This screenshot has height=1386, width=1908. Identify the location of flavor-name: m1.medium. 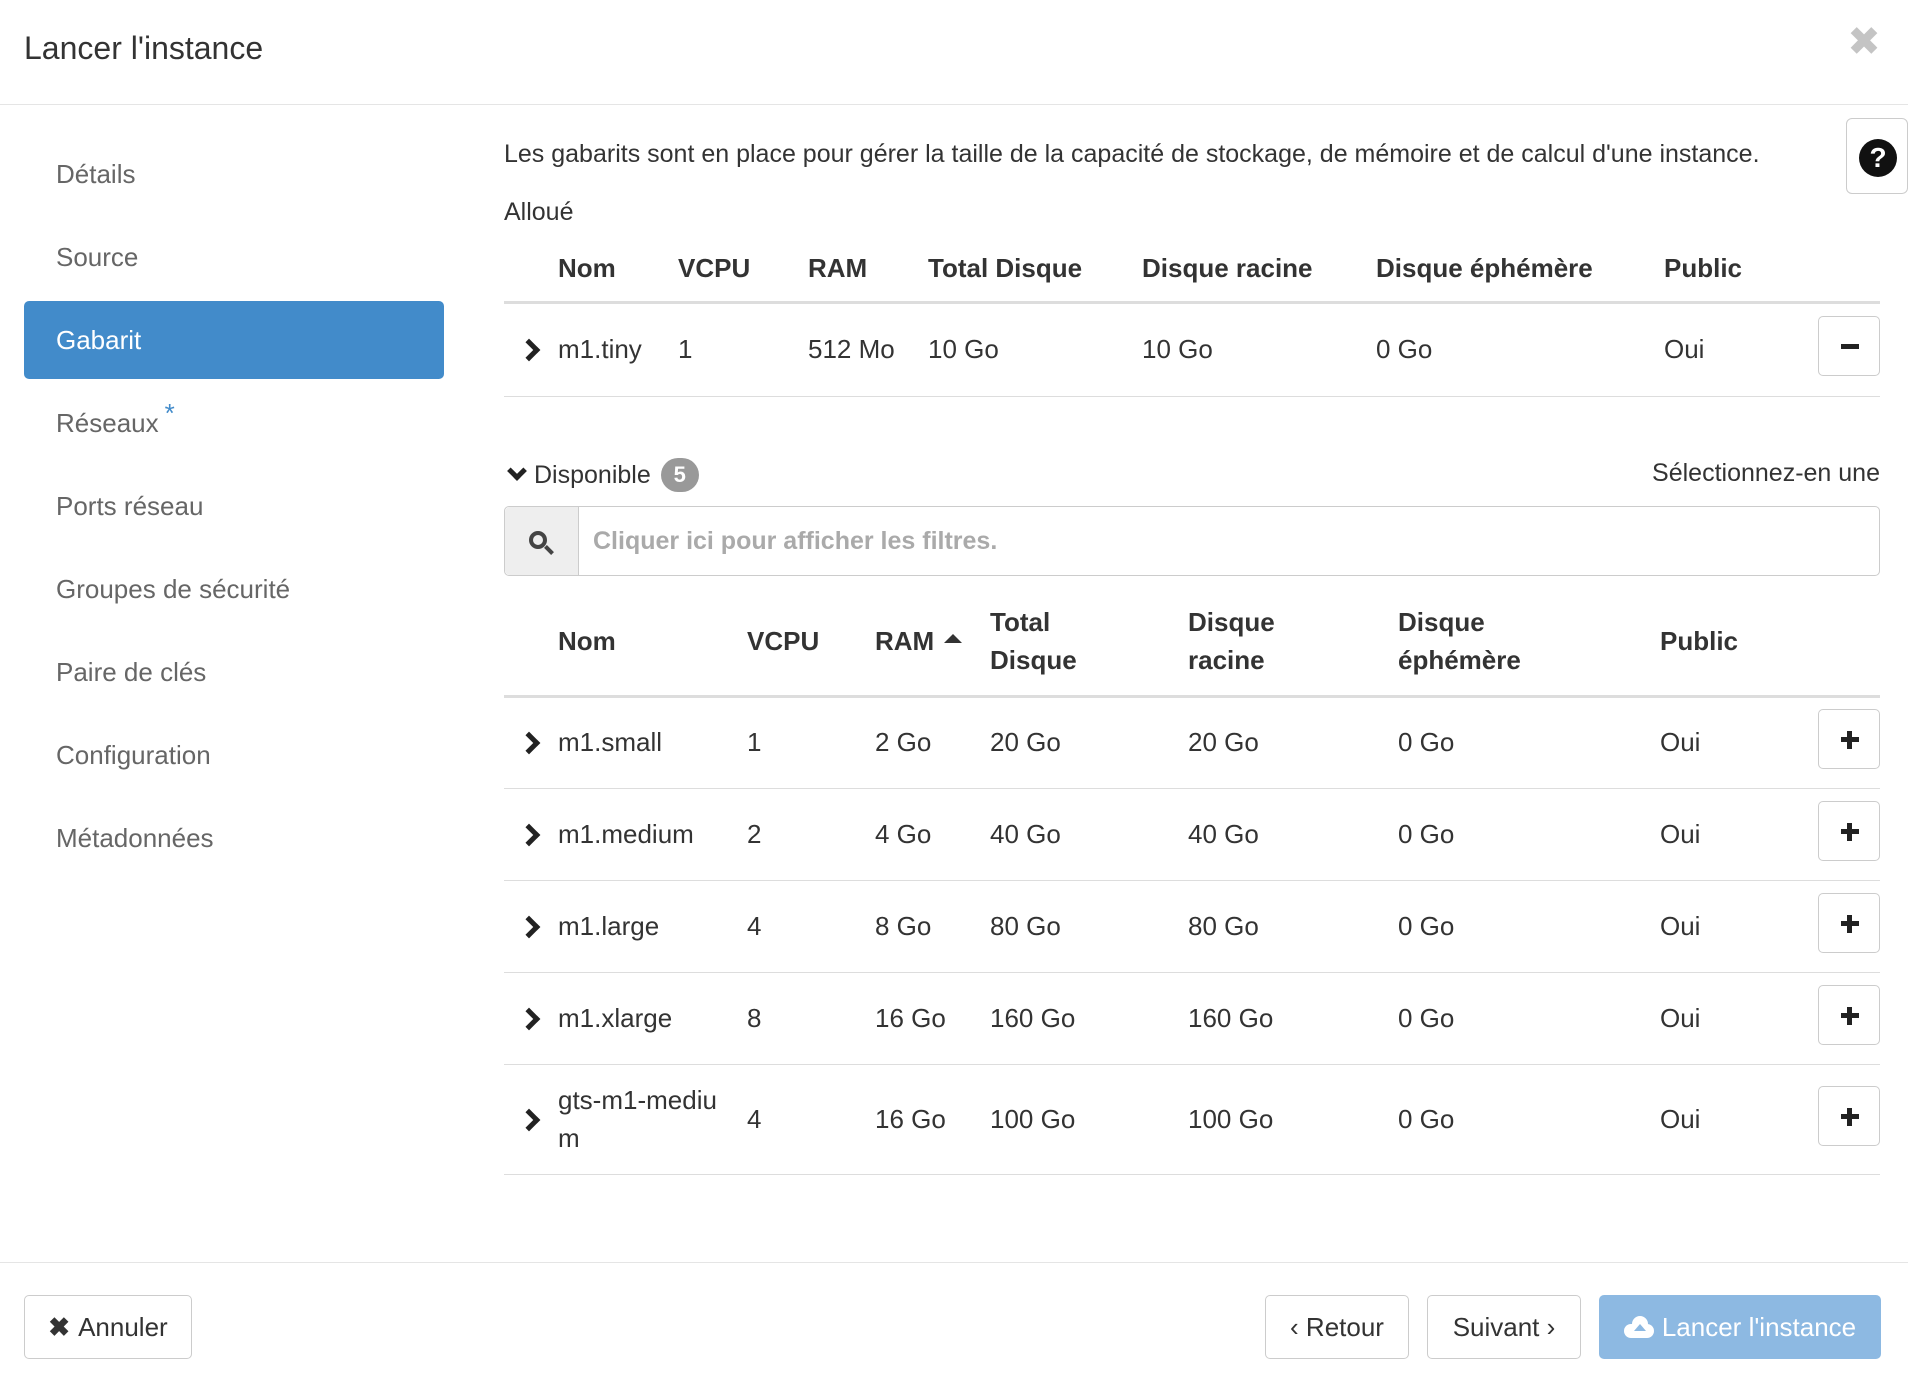
(652, 834).